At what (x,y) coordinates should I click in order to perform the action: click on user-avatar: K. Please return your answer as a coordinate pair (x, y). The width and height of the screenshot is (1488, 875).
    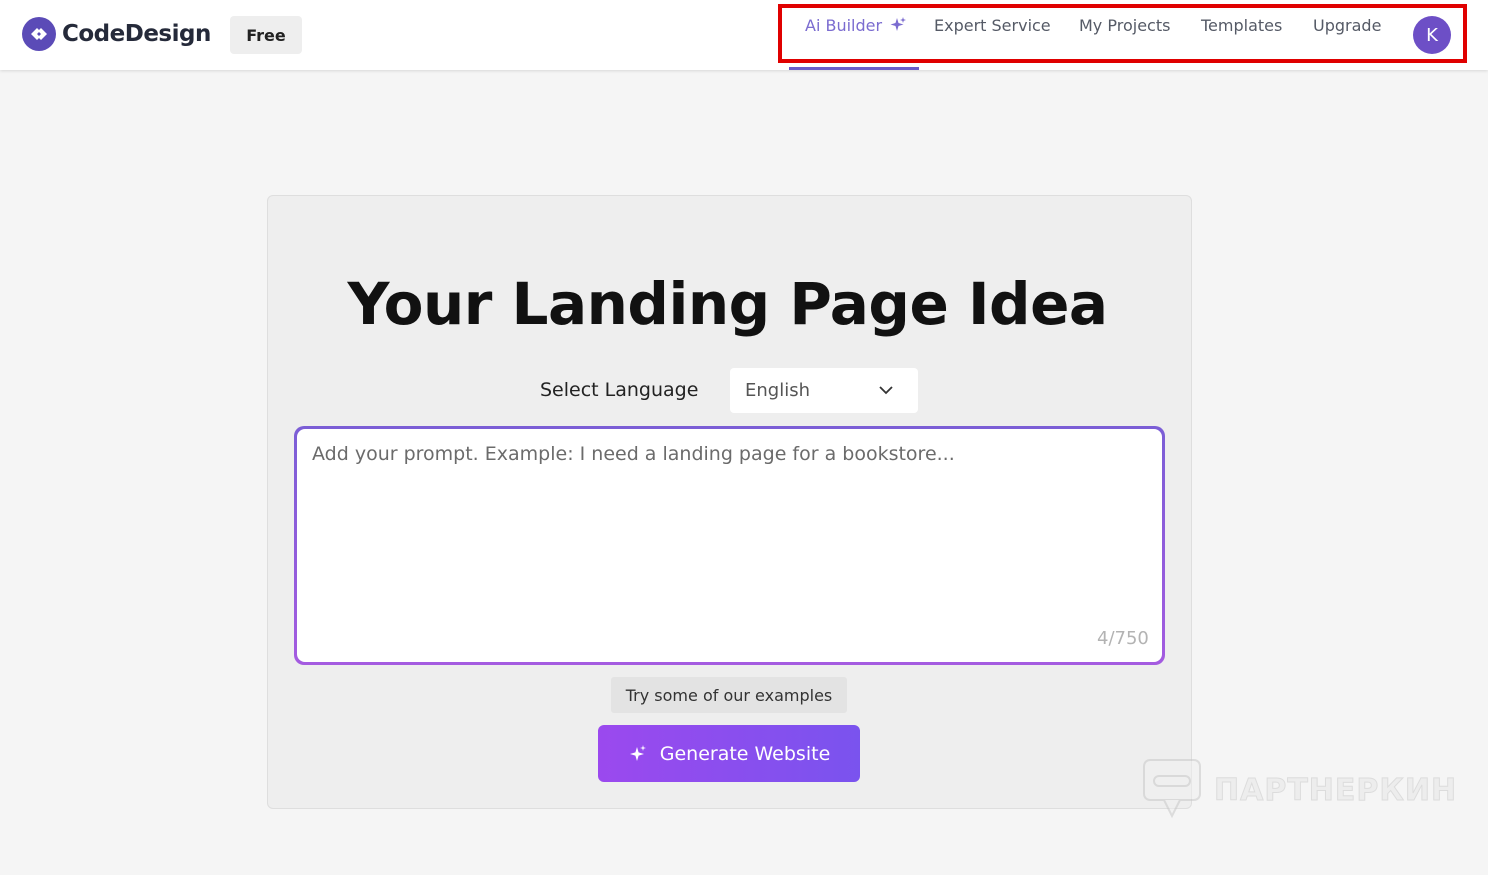
    Looking at the image, I should click on (1432, 35).